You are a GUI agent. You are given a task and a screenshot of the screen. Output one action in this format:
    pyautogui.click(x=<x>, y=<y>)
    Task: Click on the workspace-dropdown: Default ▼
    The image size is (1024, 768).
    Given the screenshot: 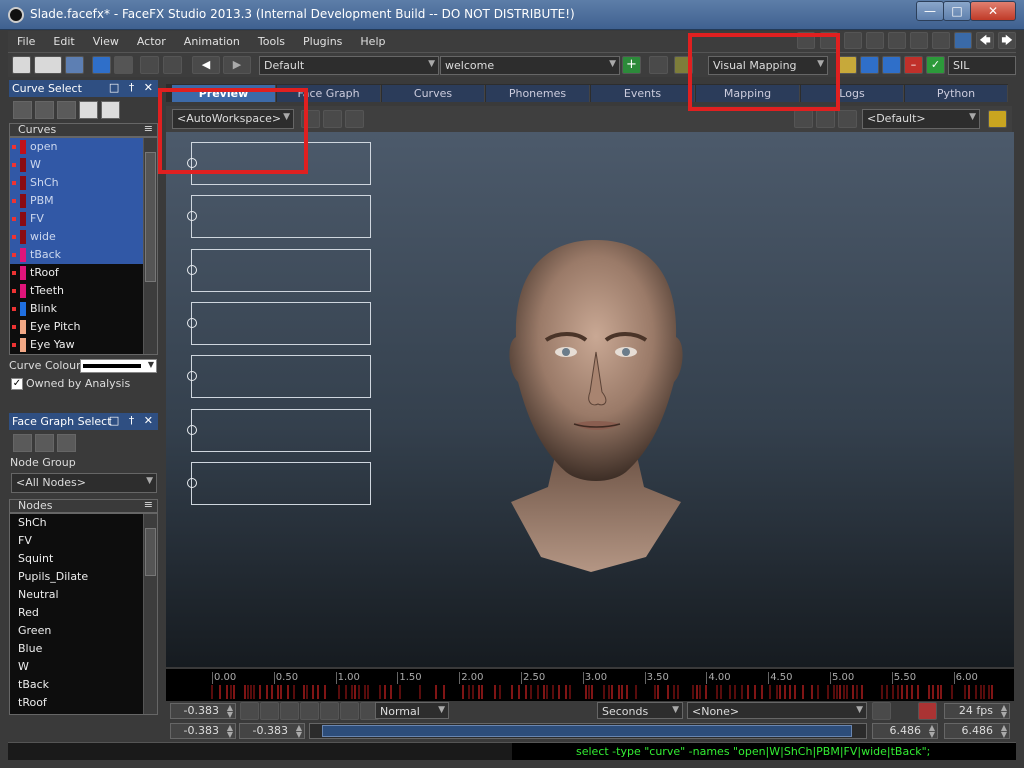 What is the action you would take?
    pyautogui.click(x=349, y=65)
    